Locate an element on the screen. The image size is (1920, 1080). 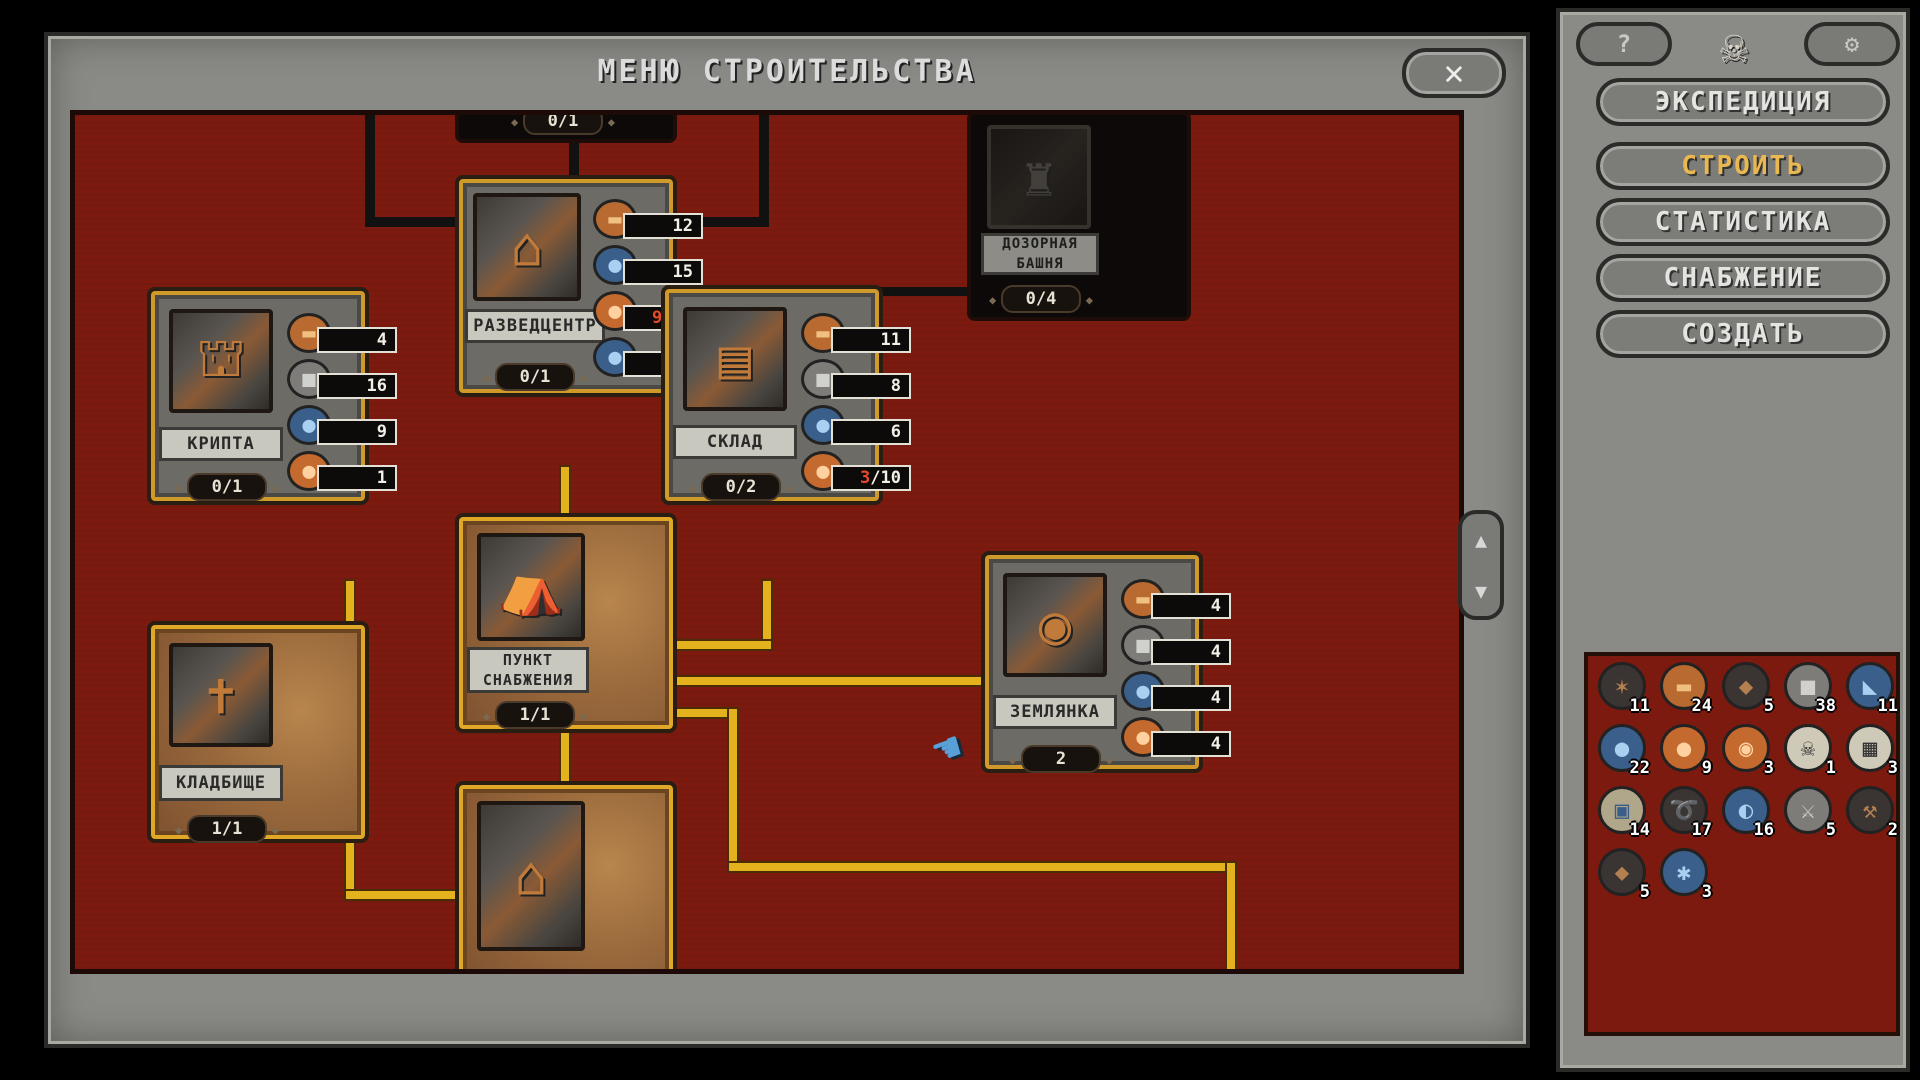
close-icon: ✕ is located at coordinates (1454, 73).